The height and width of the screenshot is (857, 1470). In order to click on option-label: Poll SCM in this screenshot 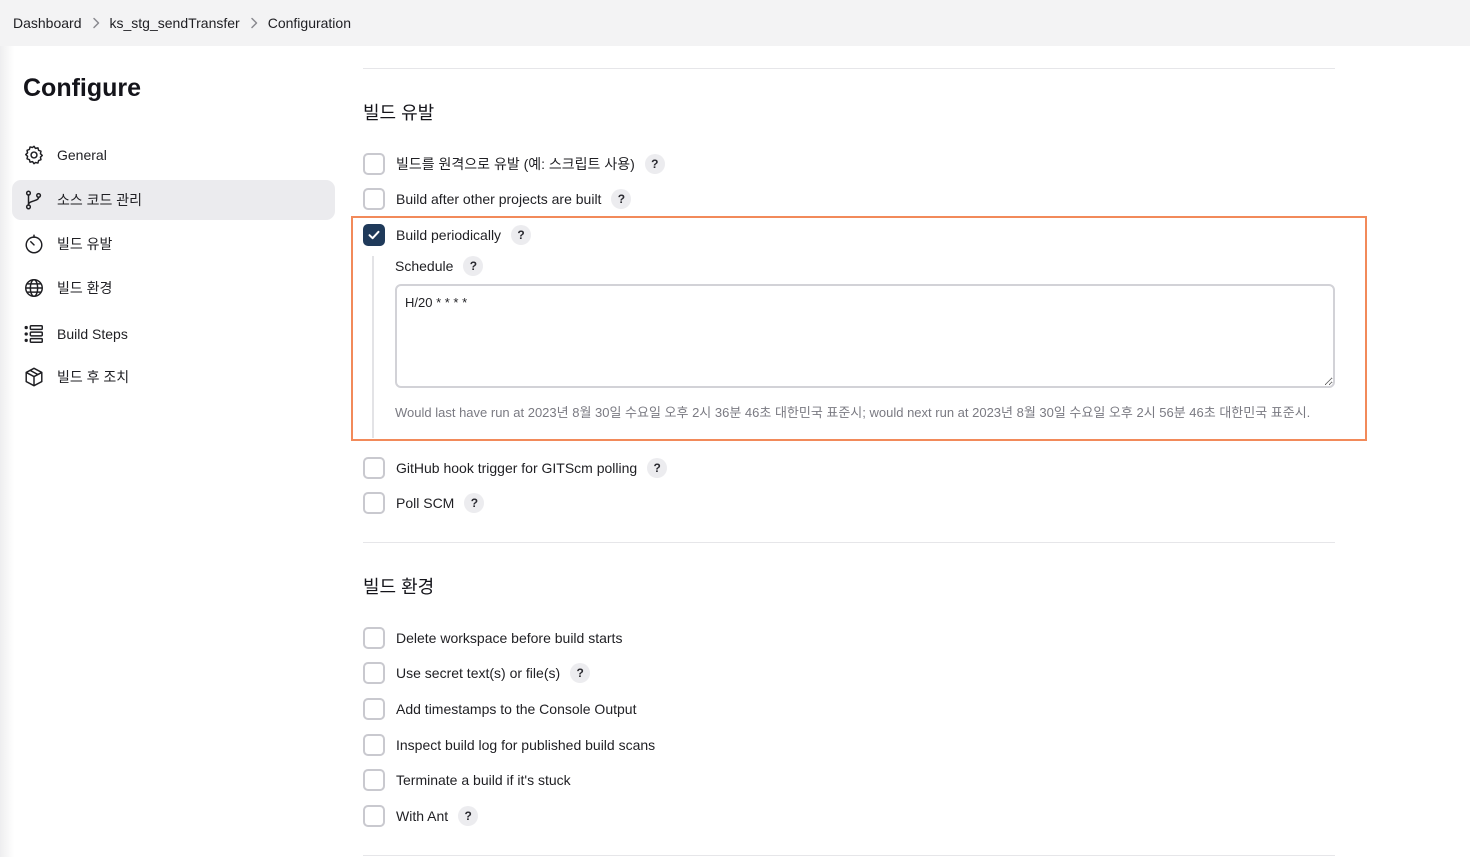, I will do `click(425, 503)`.